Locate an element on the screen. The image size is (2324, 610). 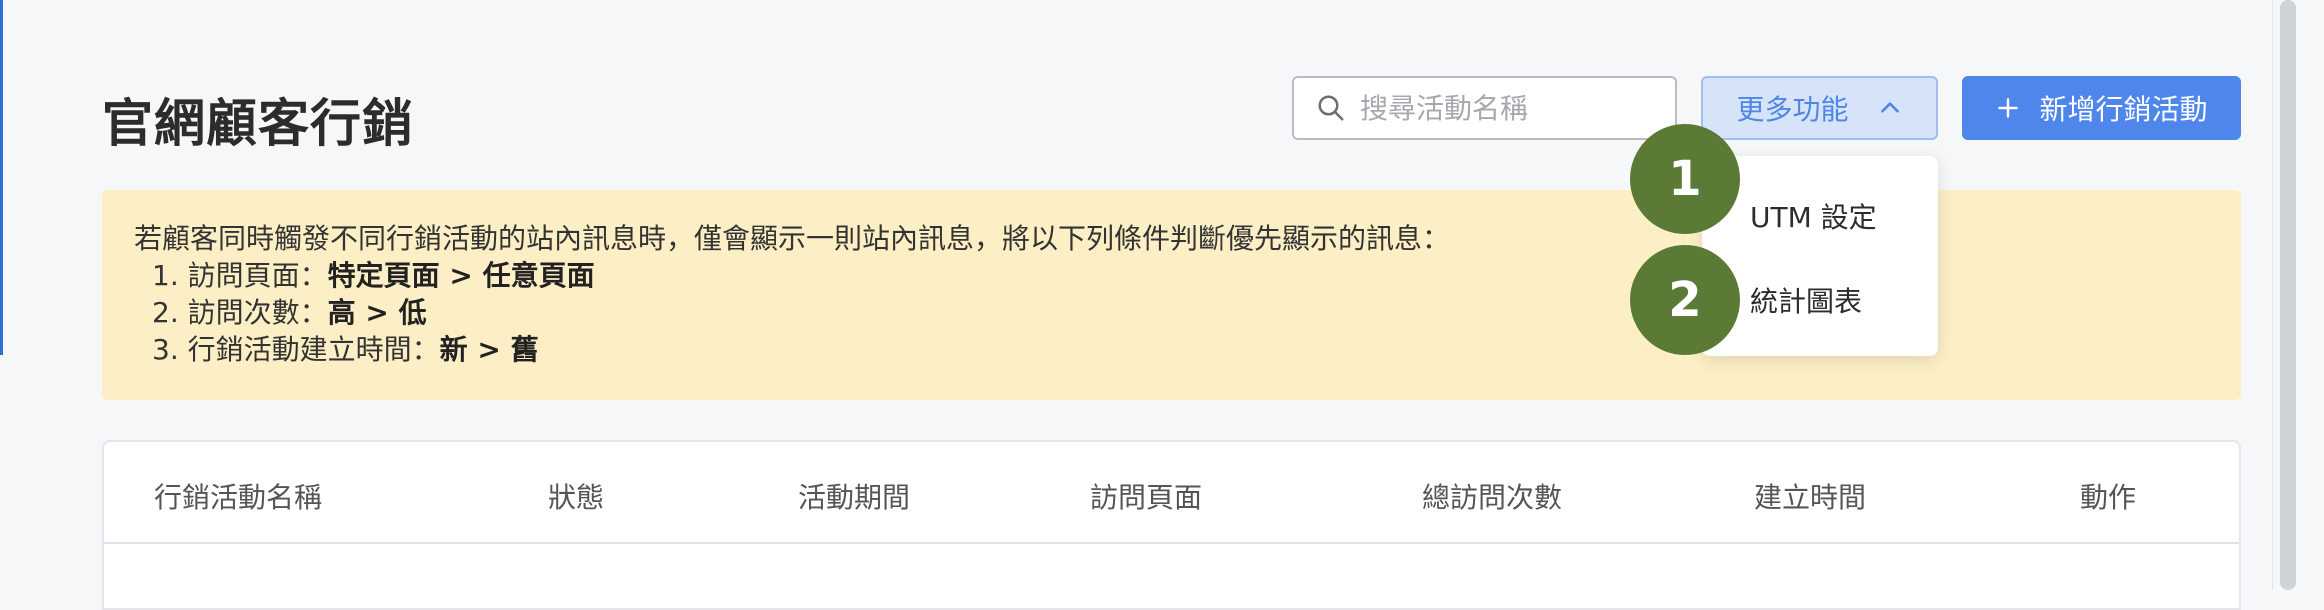
column-header-campaign-name: 行銷活動名稱 is located at coordinates (238, 497).